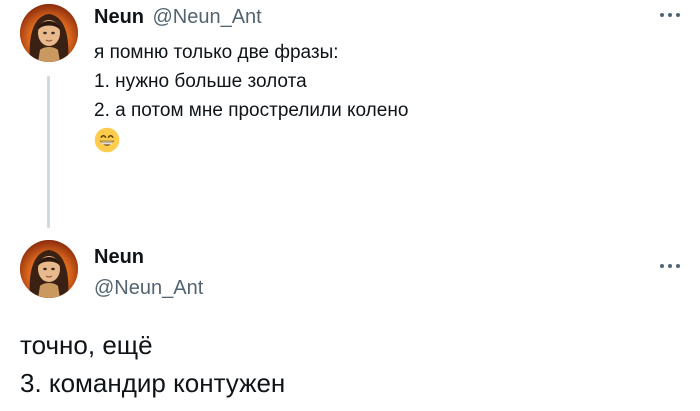  Describe the element at coordinates (153, 383) in the screenshot. I see `tweet-text-line: 3. командир контужен` at that location.